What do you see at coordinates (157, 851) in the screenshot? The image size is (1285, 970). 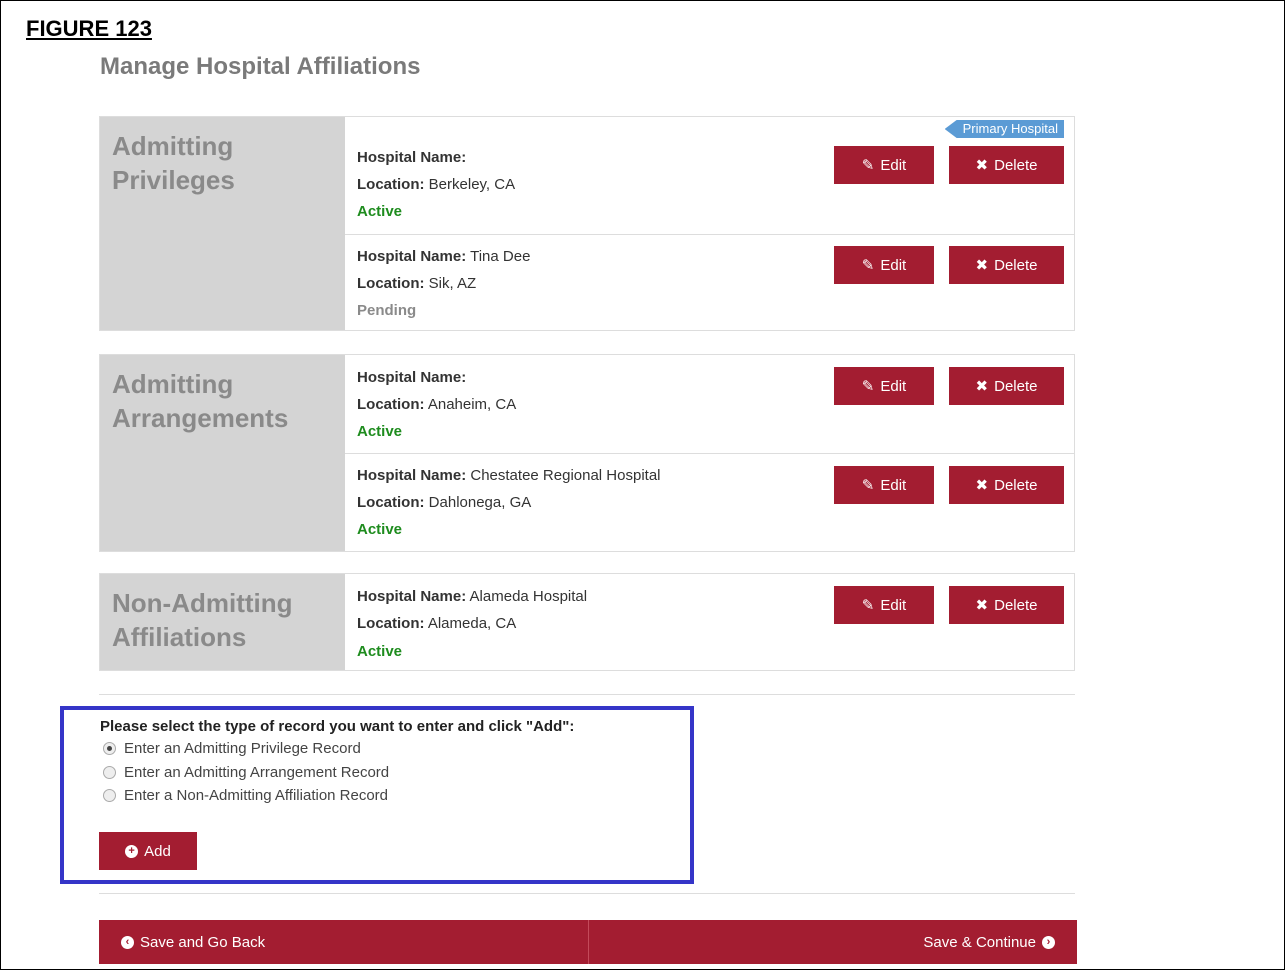 I see `add-label: Add` at bounding box center [157, 851].